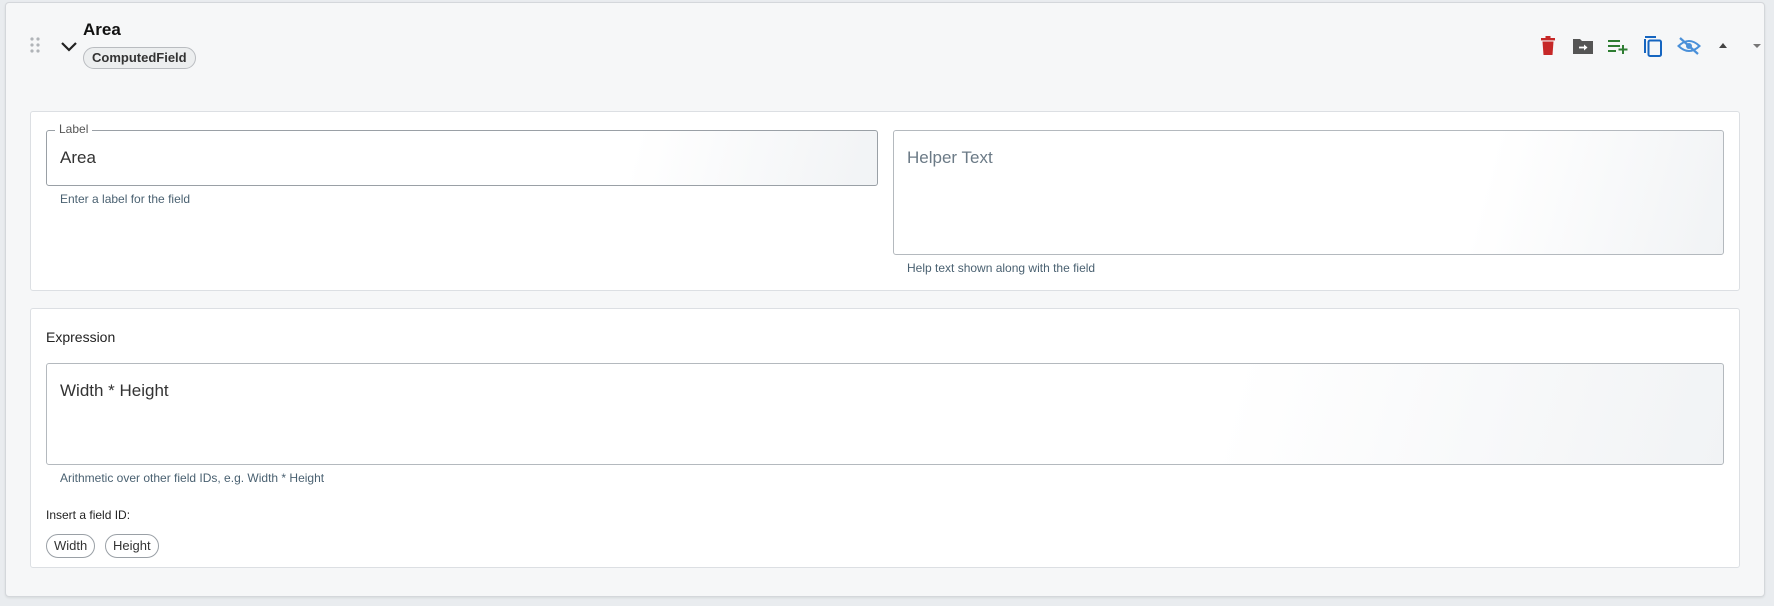  I want to click on arrow-down-icon, so click(1757, 46).